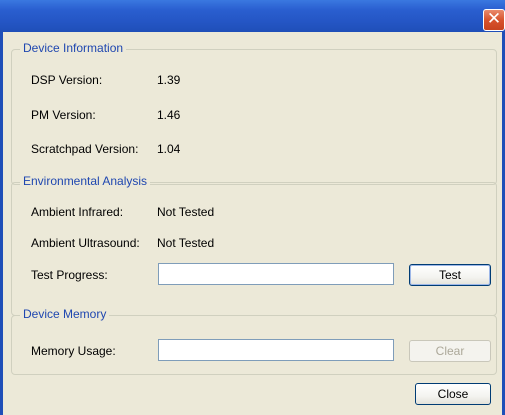 This screenshot has width=505, height=415. I want to click on device-information-title: Device Information, so click(73, 48).